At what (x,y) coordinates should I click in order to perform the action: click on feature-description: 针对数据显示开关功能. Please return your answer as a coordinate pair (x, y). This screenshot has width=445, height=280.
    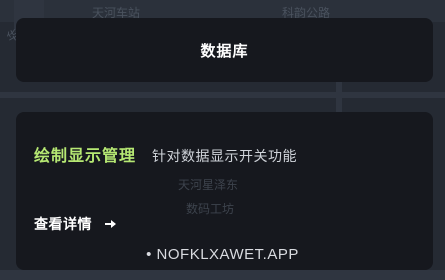
    Looking at the image, I should click on (225, 157).